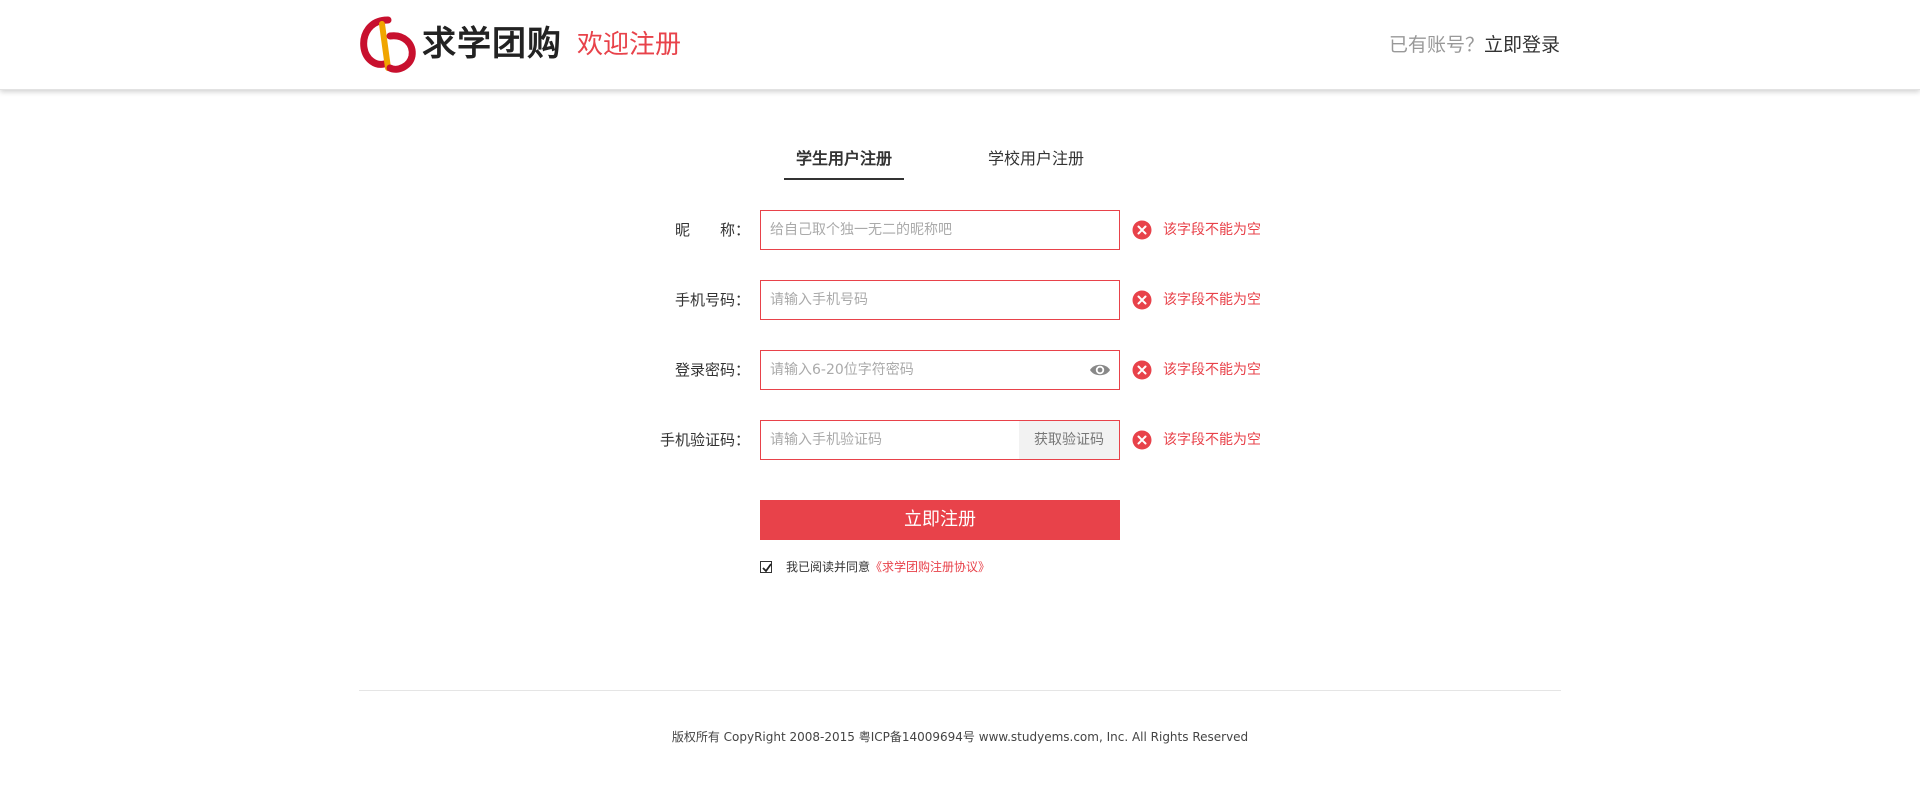 The width and height of the screenshot is (1920, 808). I want to click on password-input, so click(940, 370).